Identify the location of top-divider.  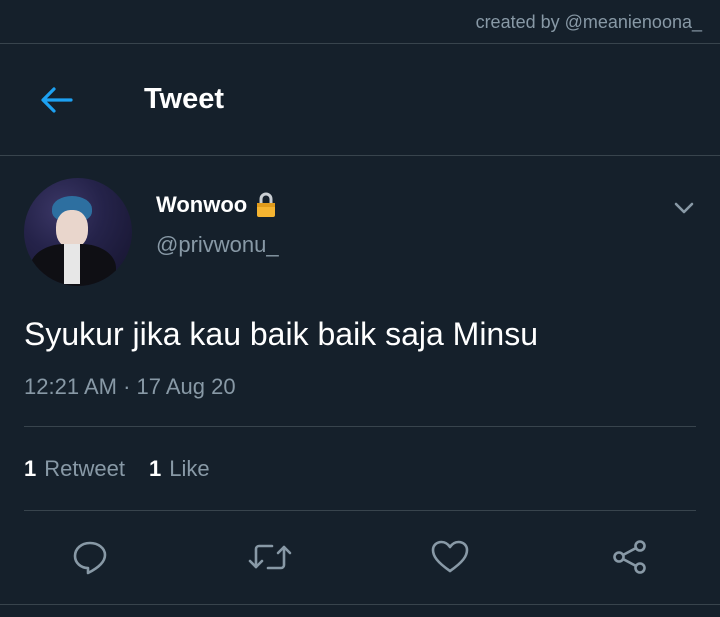
(360, 43).